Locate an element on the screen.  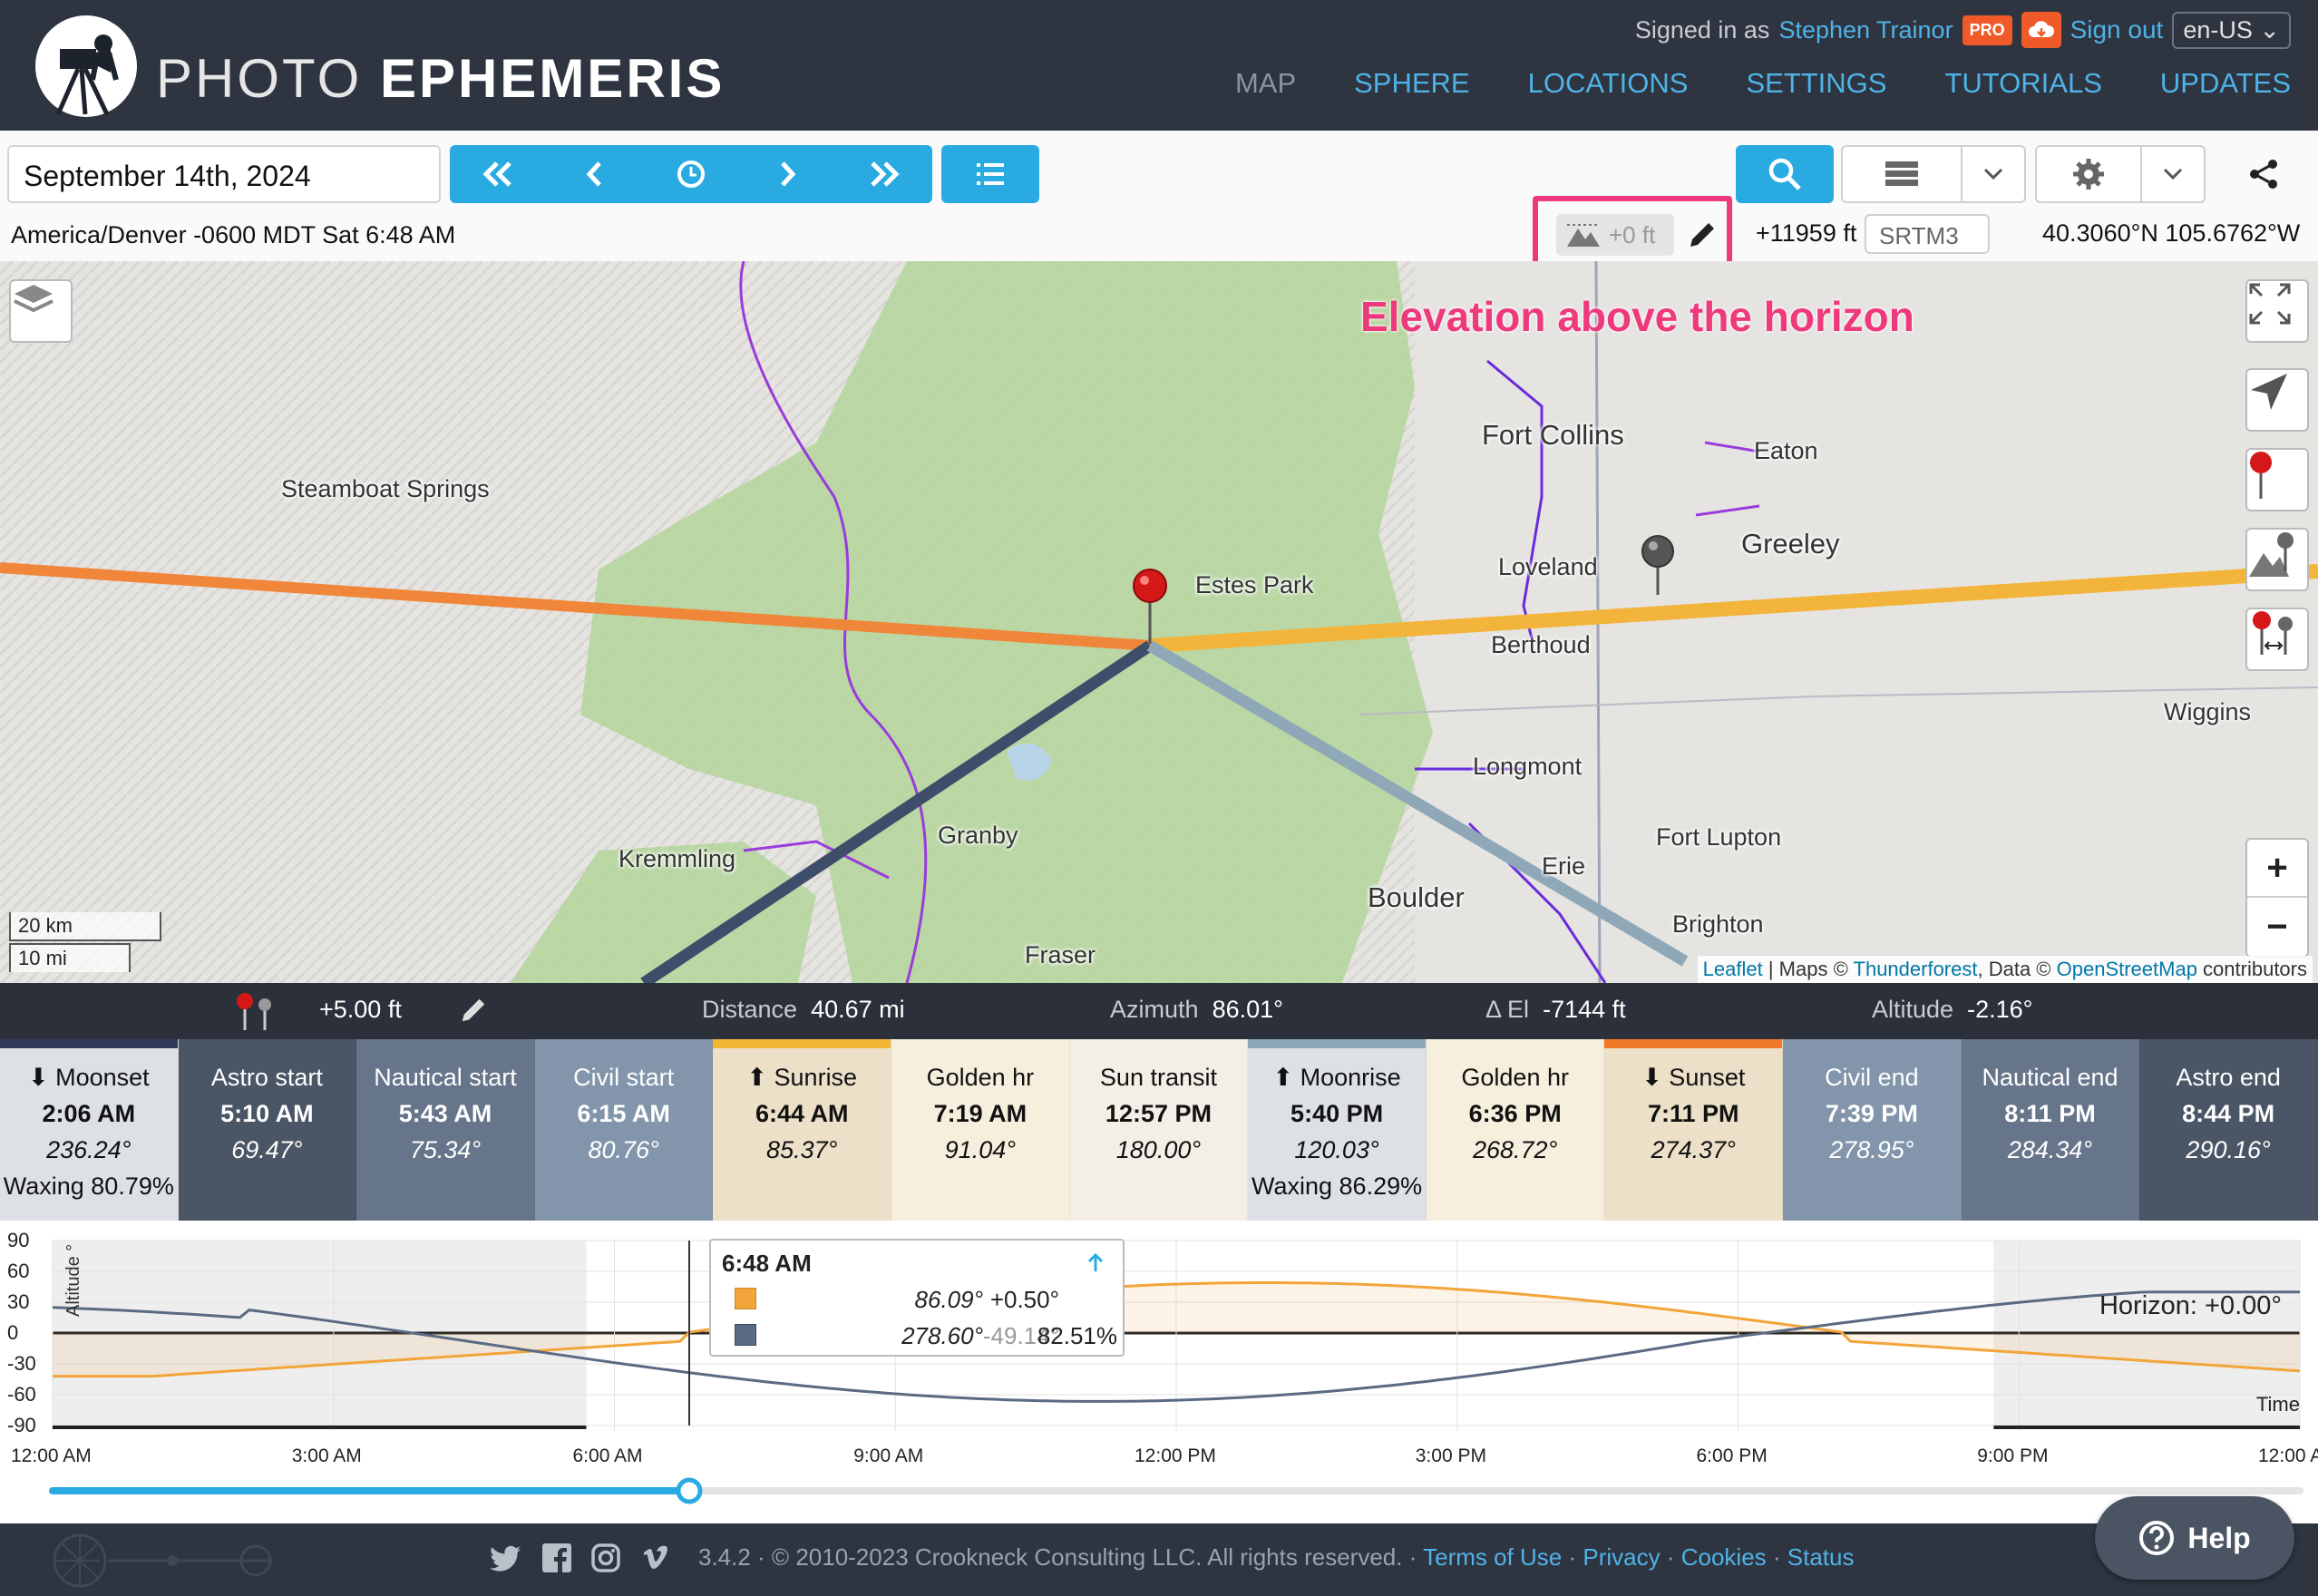
nav-locations: LOCATIONS is located at coordinates (1609, 83).